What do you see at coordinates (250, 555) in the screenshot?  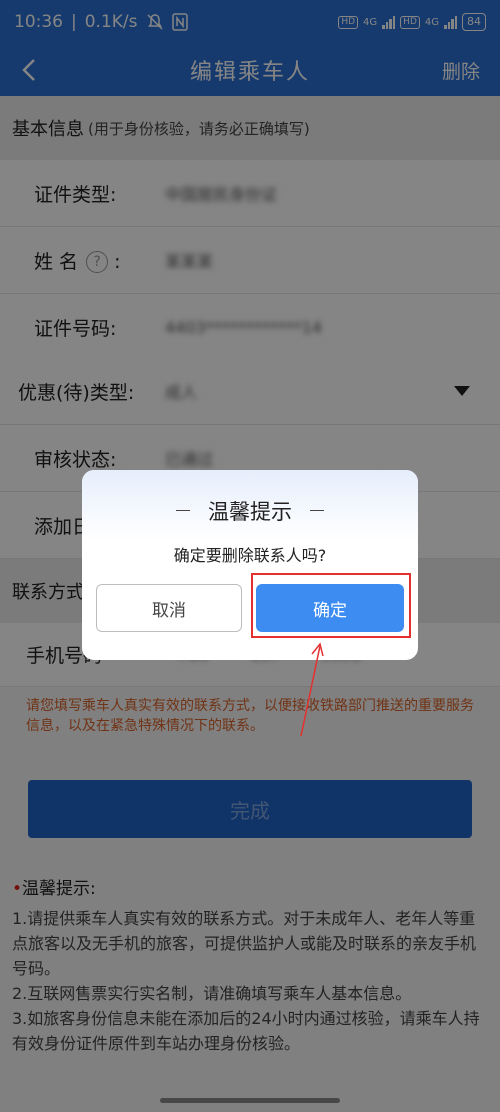 I see `dialog-message: 确定要删除联系人吗?` at bounding box center [250, 555].